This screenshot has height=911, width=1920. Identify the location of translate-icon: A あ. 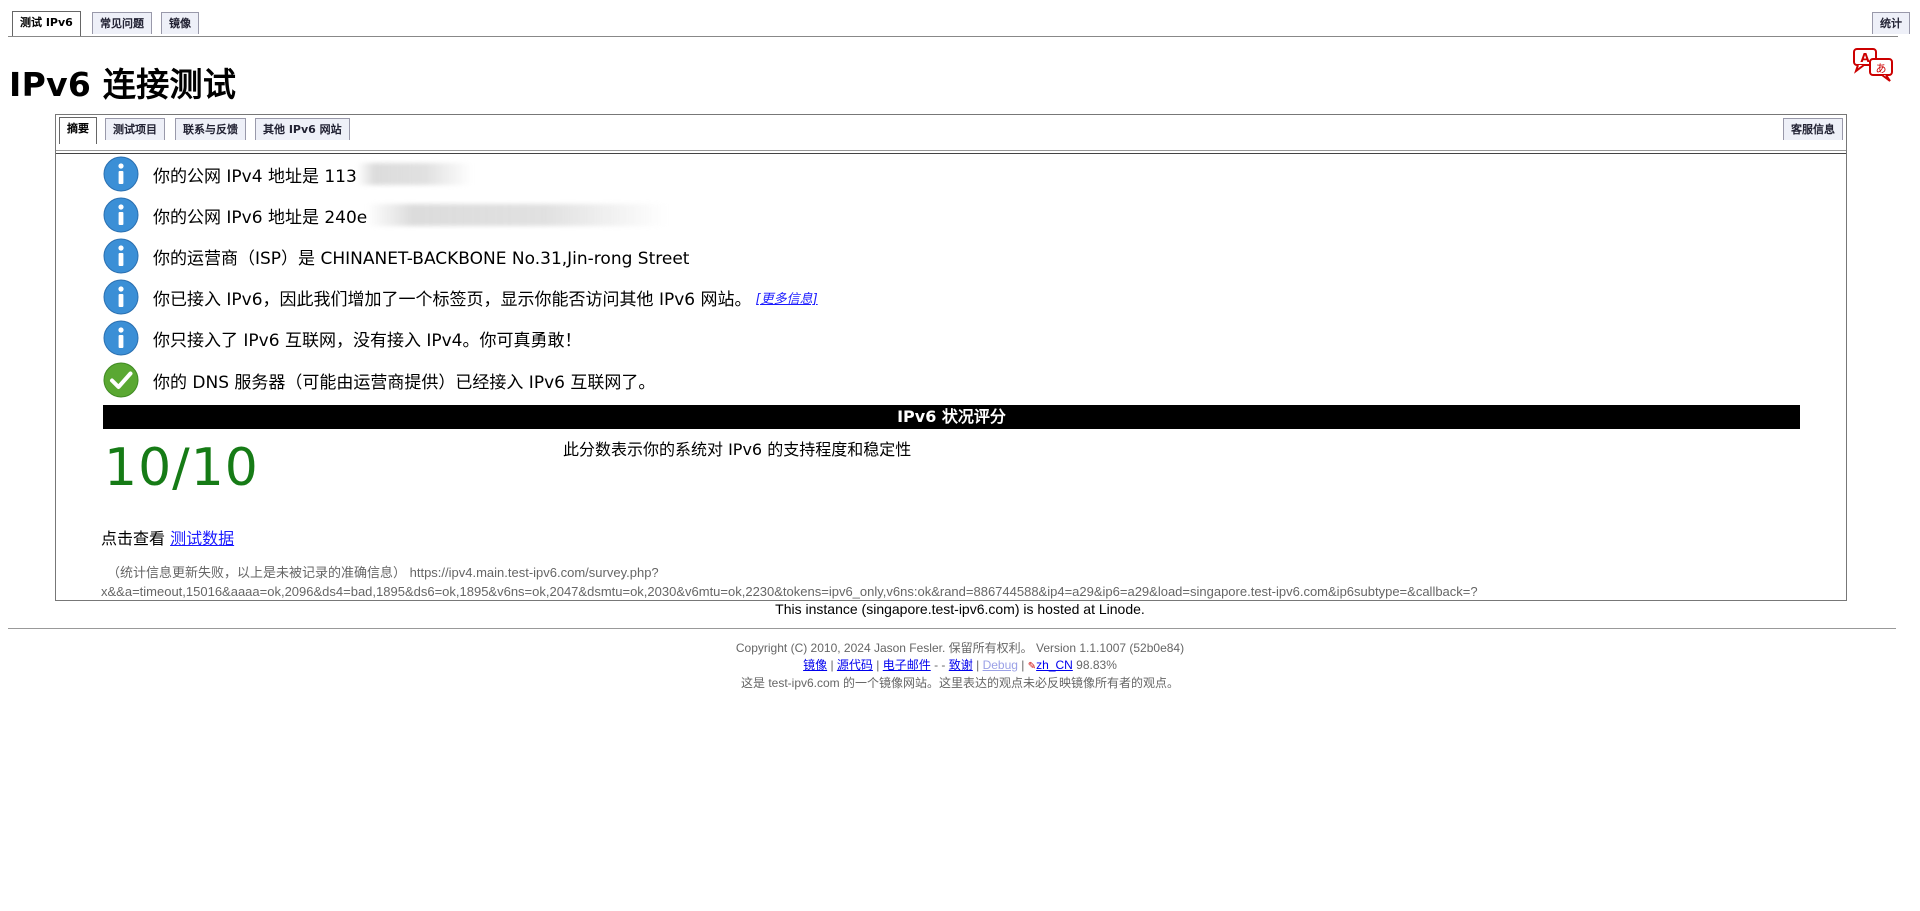
(1874, 65).